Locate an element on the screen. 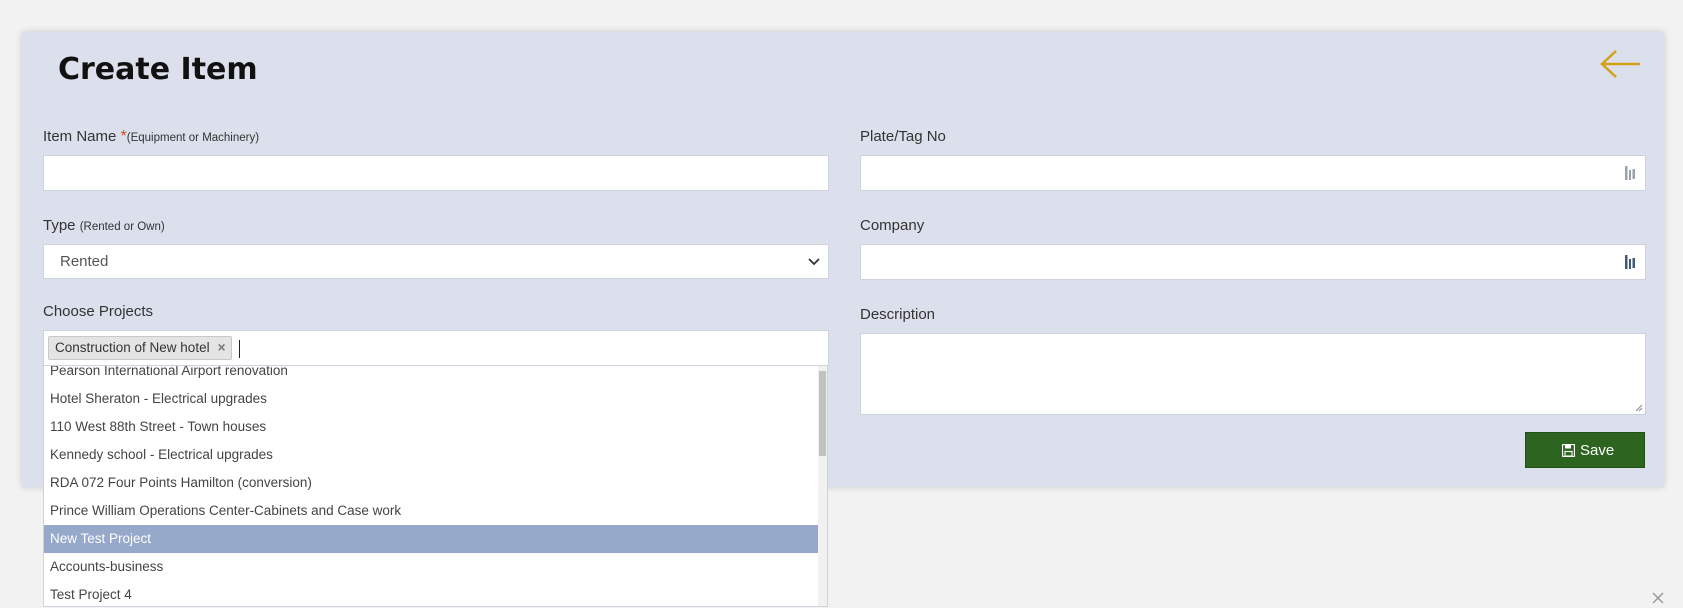  arrow-left-icon is located at coordinates (1621, 64).